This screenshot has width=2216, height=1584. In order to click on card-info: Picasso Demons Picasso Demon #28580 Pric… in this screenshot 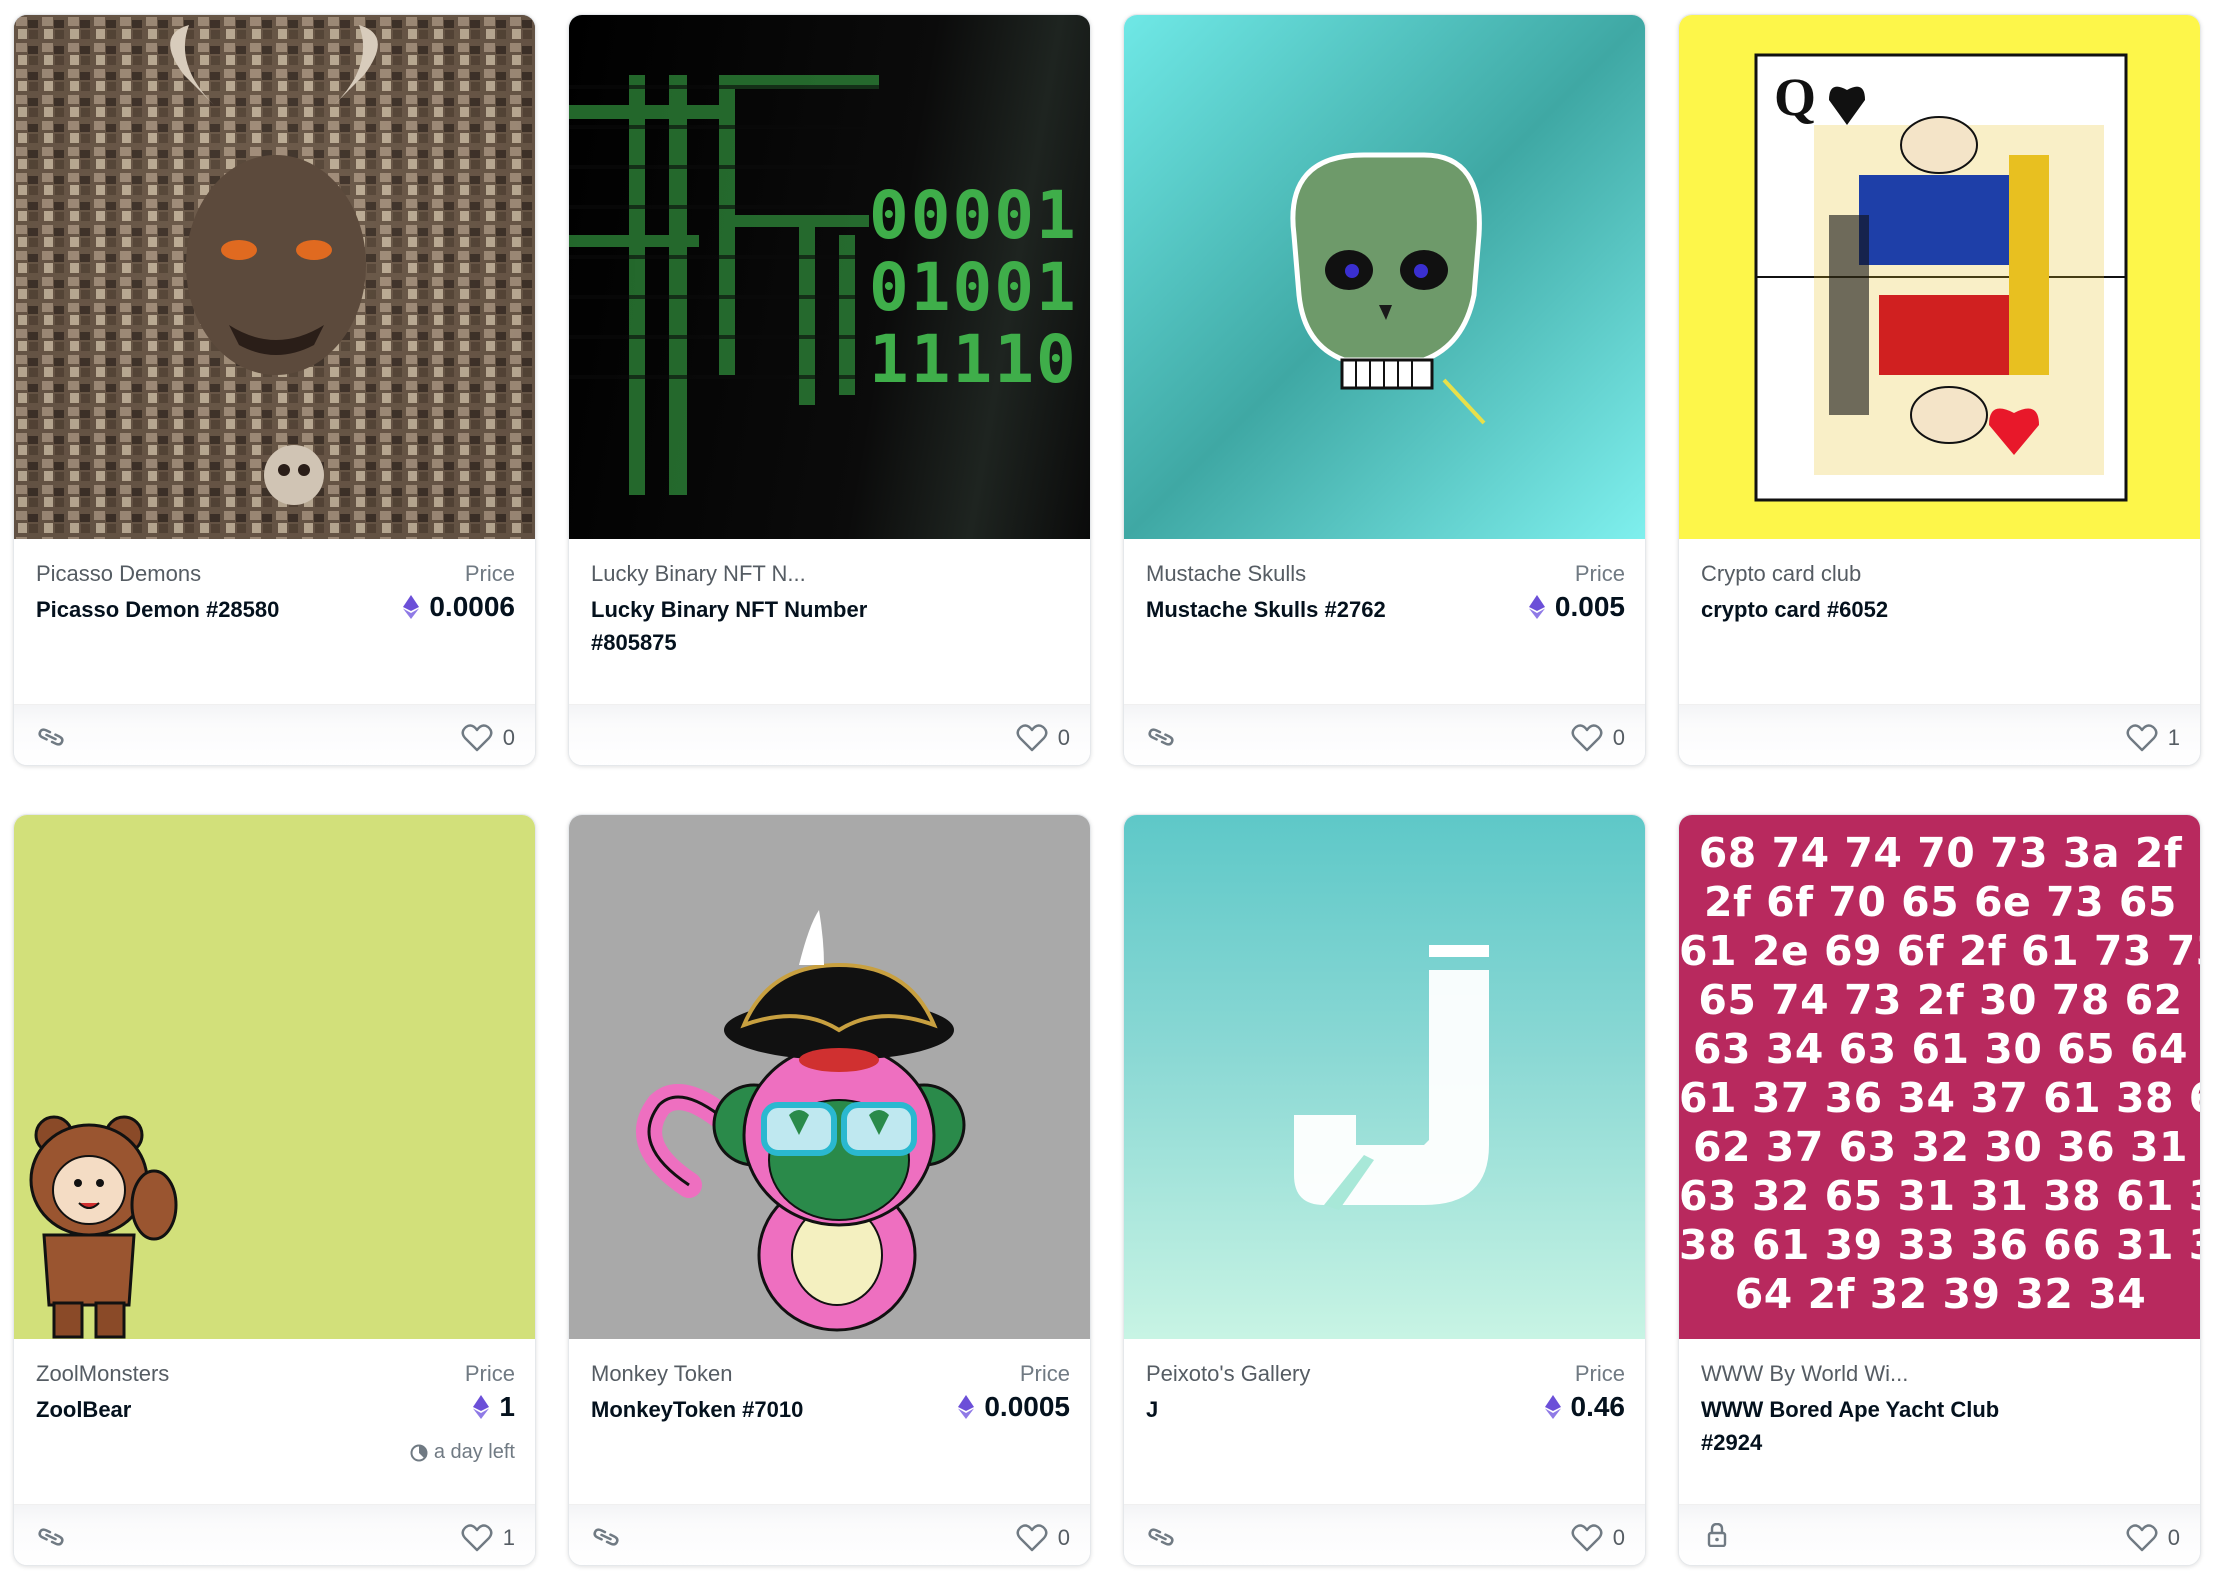, I will do `click(274, 621)`.